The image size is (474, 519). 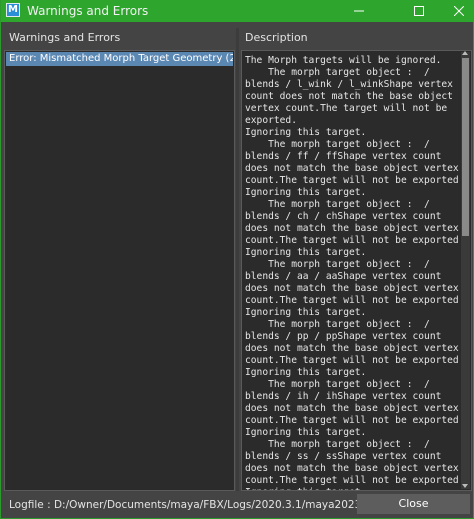 I want to click on description-line: blends / l_wink / l_winkShape vertex, so click(x=349, y=84).